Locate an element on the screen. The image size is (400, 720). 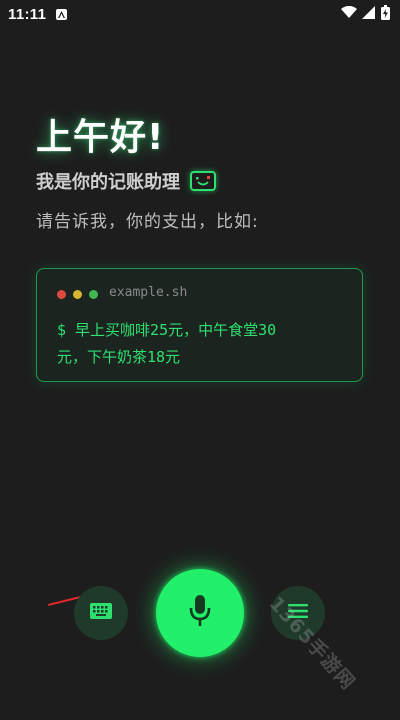
microphone-button is located at coordinates (200, 613).